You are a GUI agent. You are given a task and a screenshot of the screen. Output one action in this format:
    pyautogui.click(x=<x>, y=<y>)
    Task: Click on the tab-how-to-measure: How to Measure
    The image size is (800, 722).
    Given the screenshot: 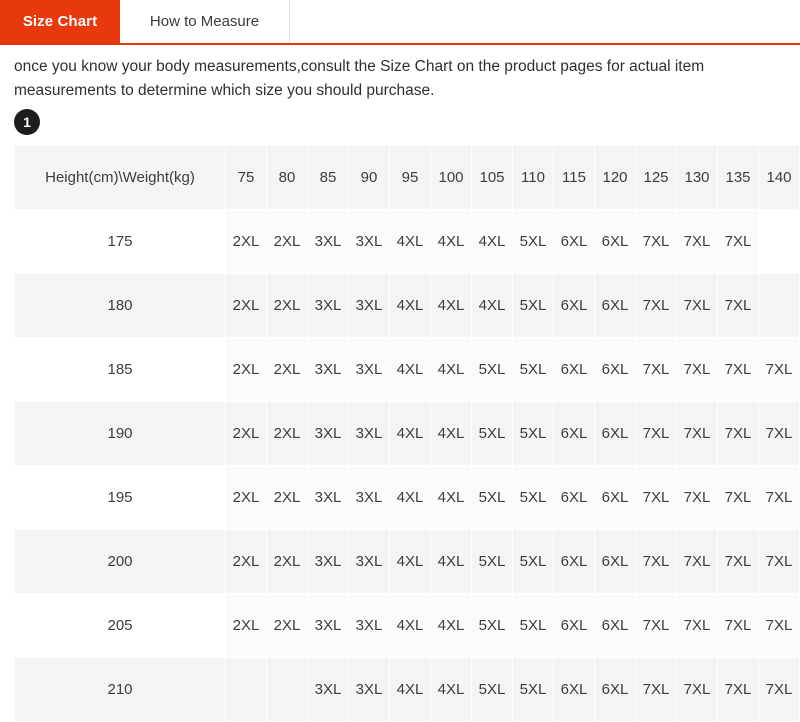 What is the action you would take?
    pyautogui.click(x=205, y=21)
    